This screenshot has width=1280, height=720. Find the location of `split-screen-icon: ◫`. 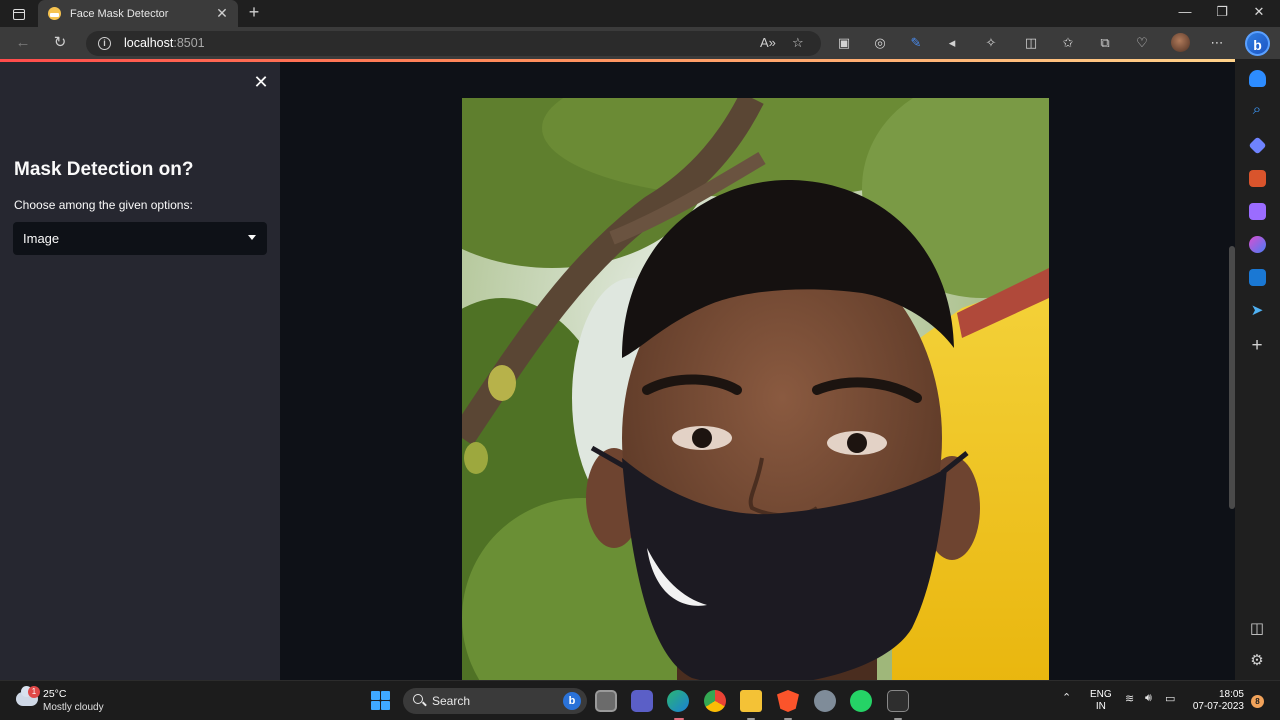

split-screen-icon: ◫ is located at coordinates (1031, 43).